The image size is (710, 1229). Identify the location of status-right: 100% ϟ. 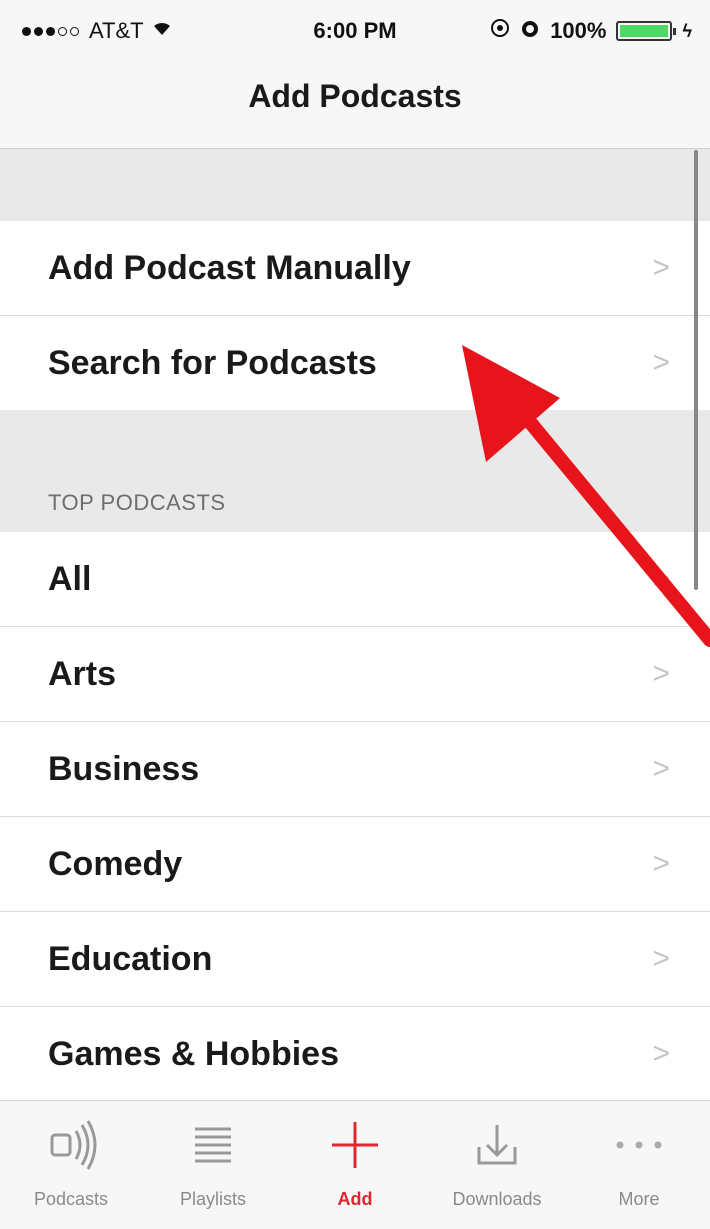
(591, 31).